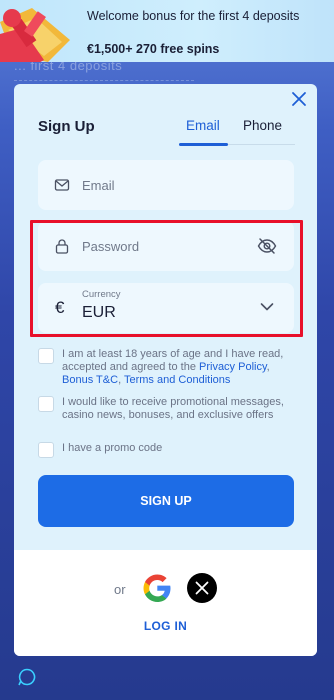 The image size is (334, 700). I want to click on x-login-button, so click(202, 588).